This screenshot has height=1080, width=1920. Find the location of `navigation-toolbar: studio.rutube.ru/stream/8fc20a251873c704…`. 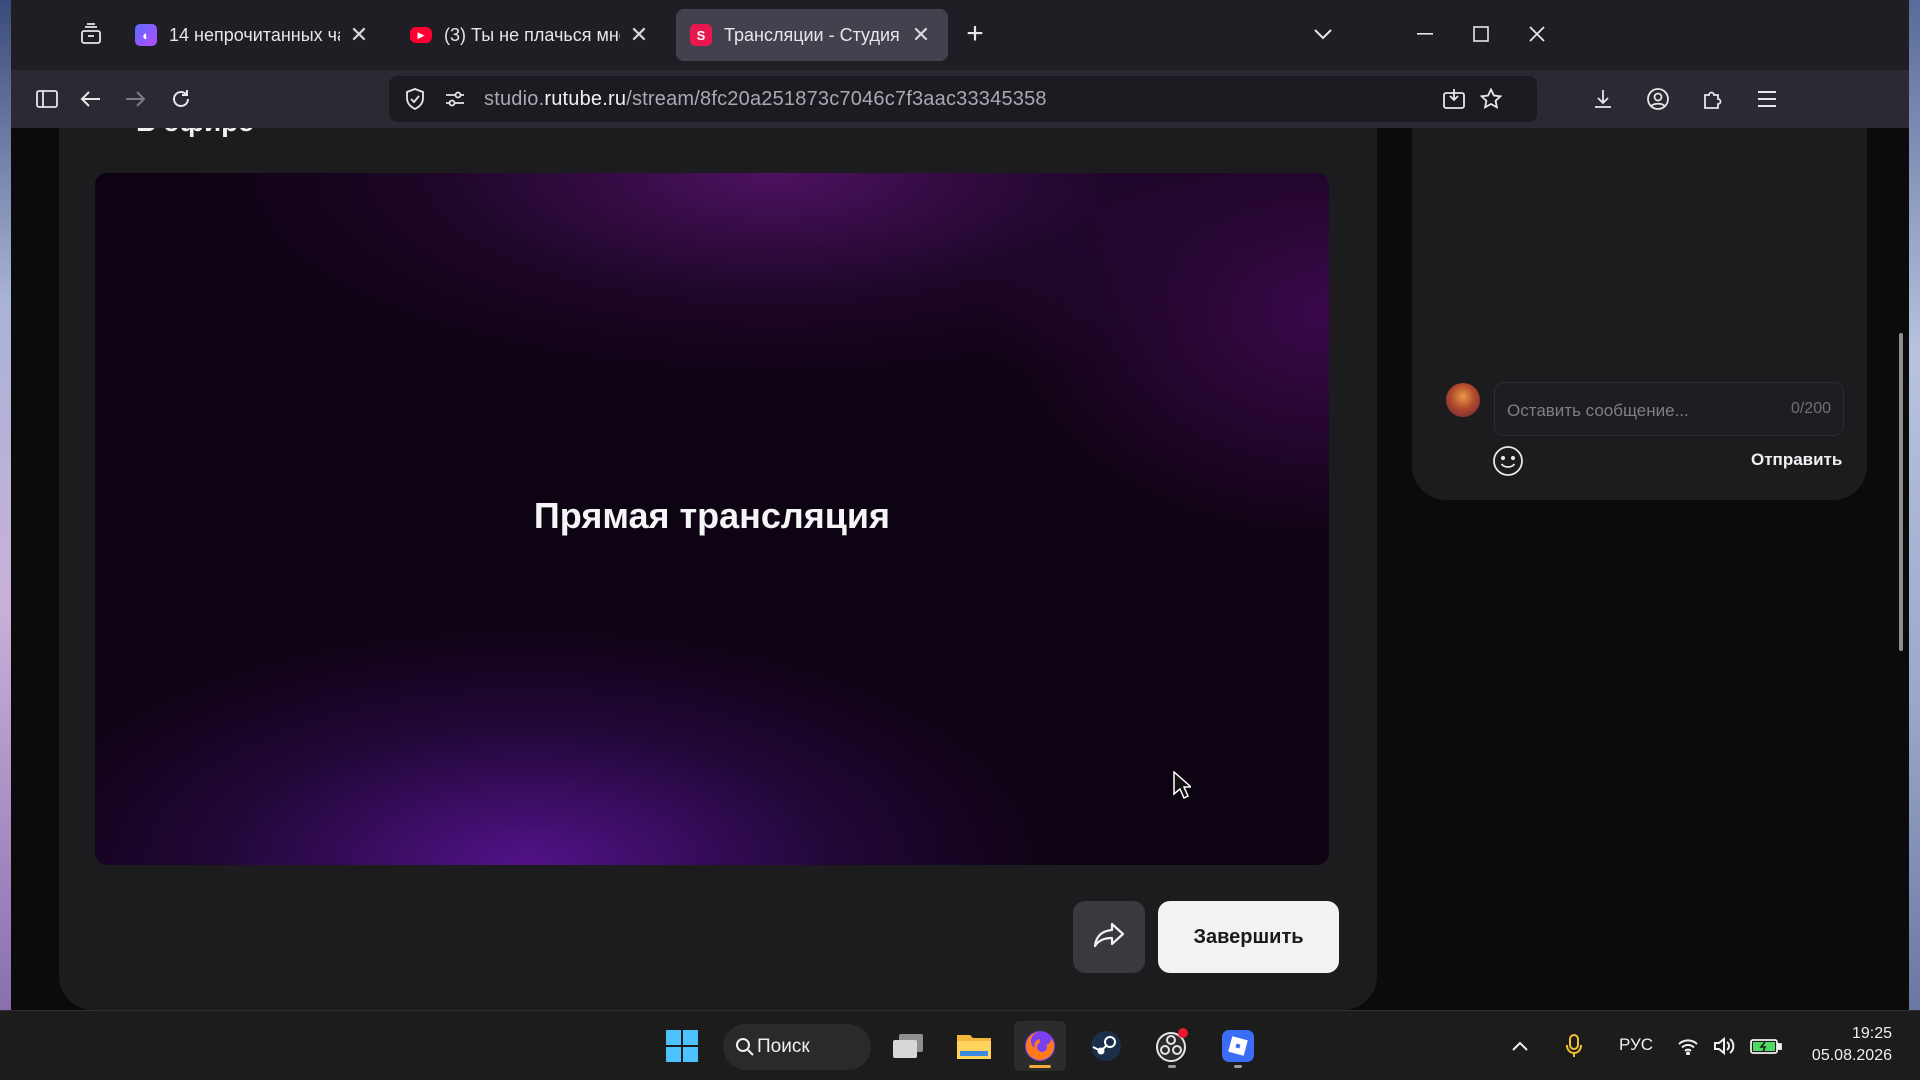

navigation-toolbar: studio.rutube.ru/stream/8fc20a251873c704… is located at coordinates (960, 99).